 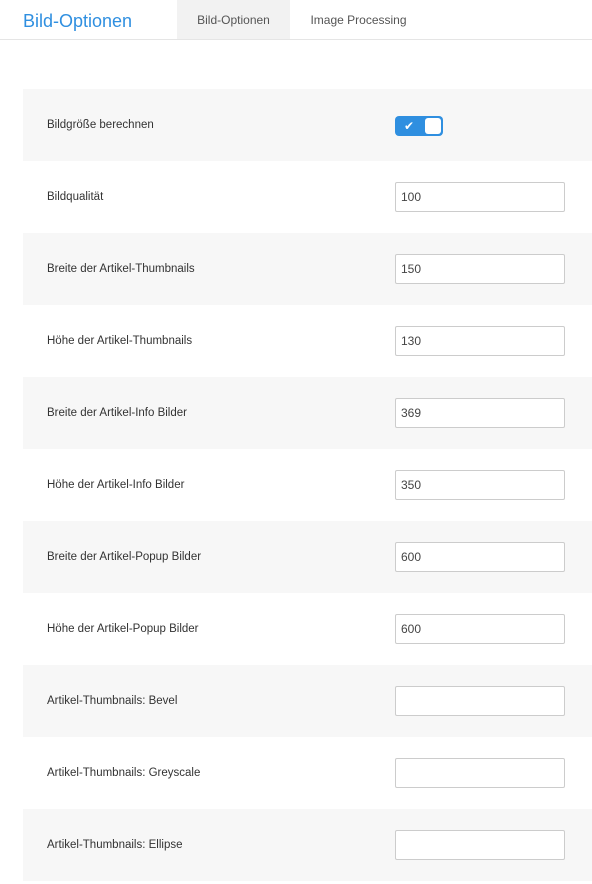 I want to click on setting-label: Breite der Artikel-Thumbnails, so click(x=121, y=269).